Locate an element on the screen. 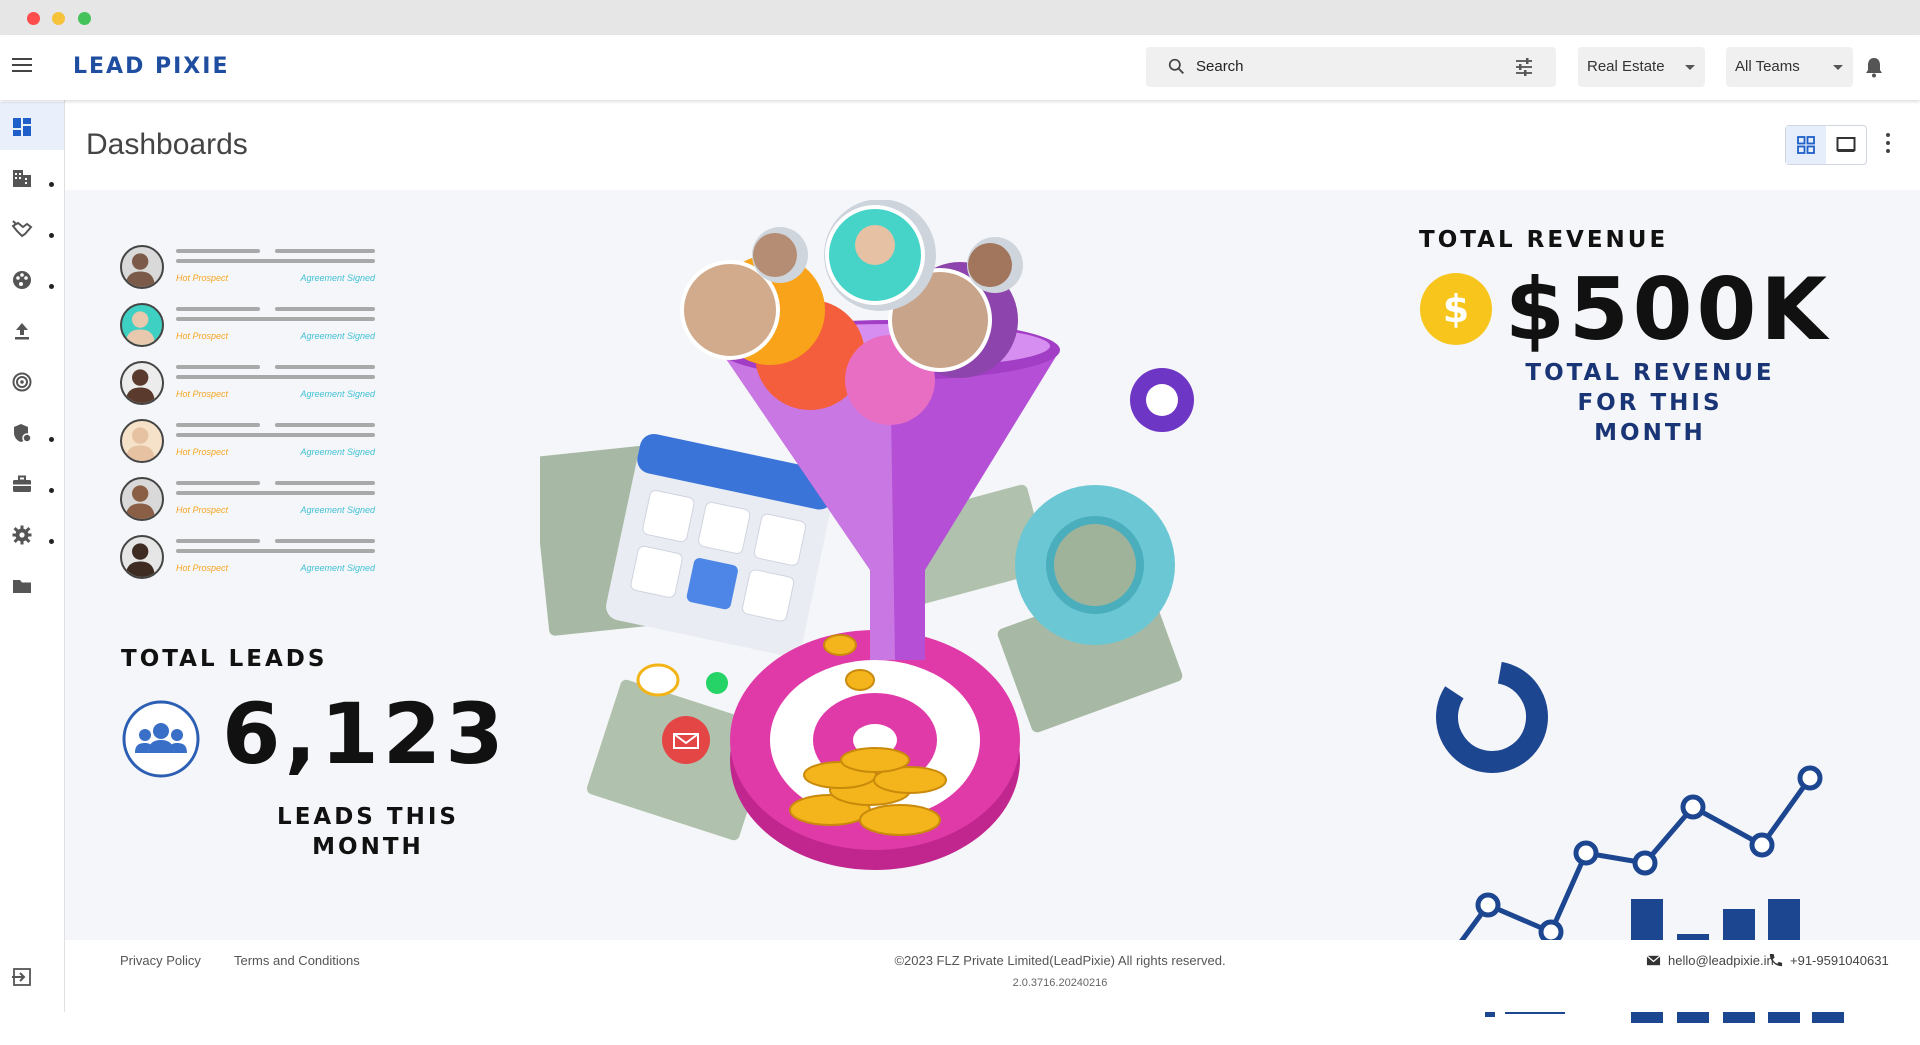  industry-select: Real Estate is located at coordinates (1641, 67).